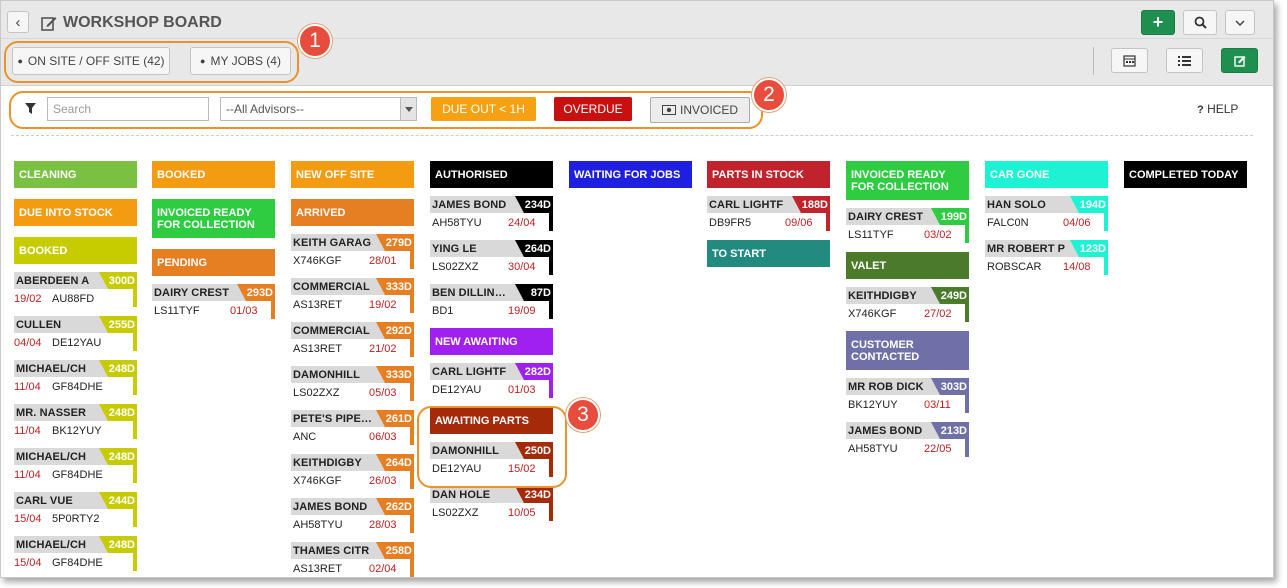  Describe the element at coordinates (1046, 257) in the screenshot. I see `job-card: MR ROBERT P 123D ROBSCAR 14/08` at that location.